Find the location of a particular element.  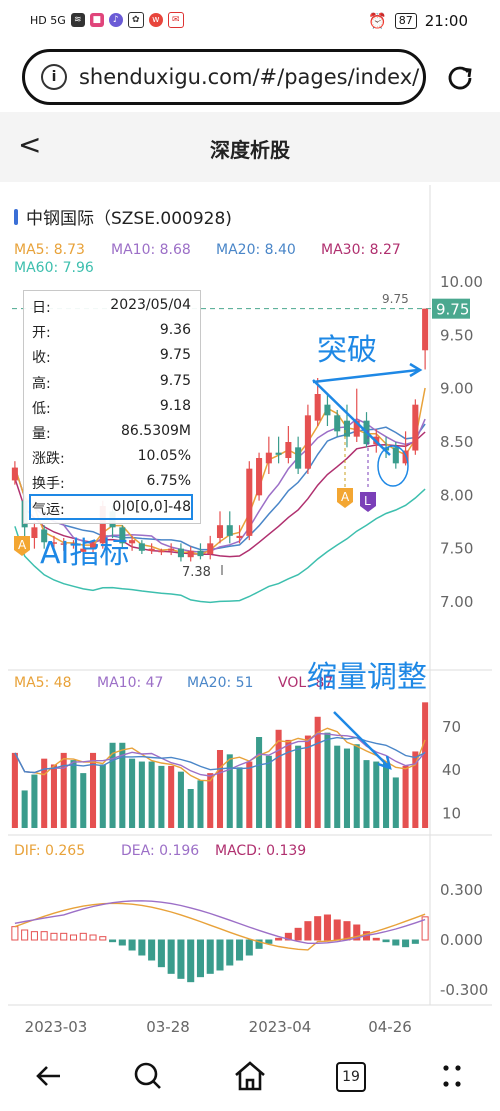

tooltip-row: 低: 9.18 is located at coordinates (111, 409).